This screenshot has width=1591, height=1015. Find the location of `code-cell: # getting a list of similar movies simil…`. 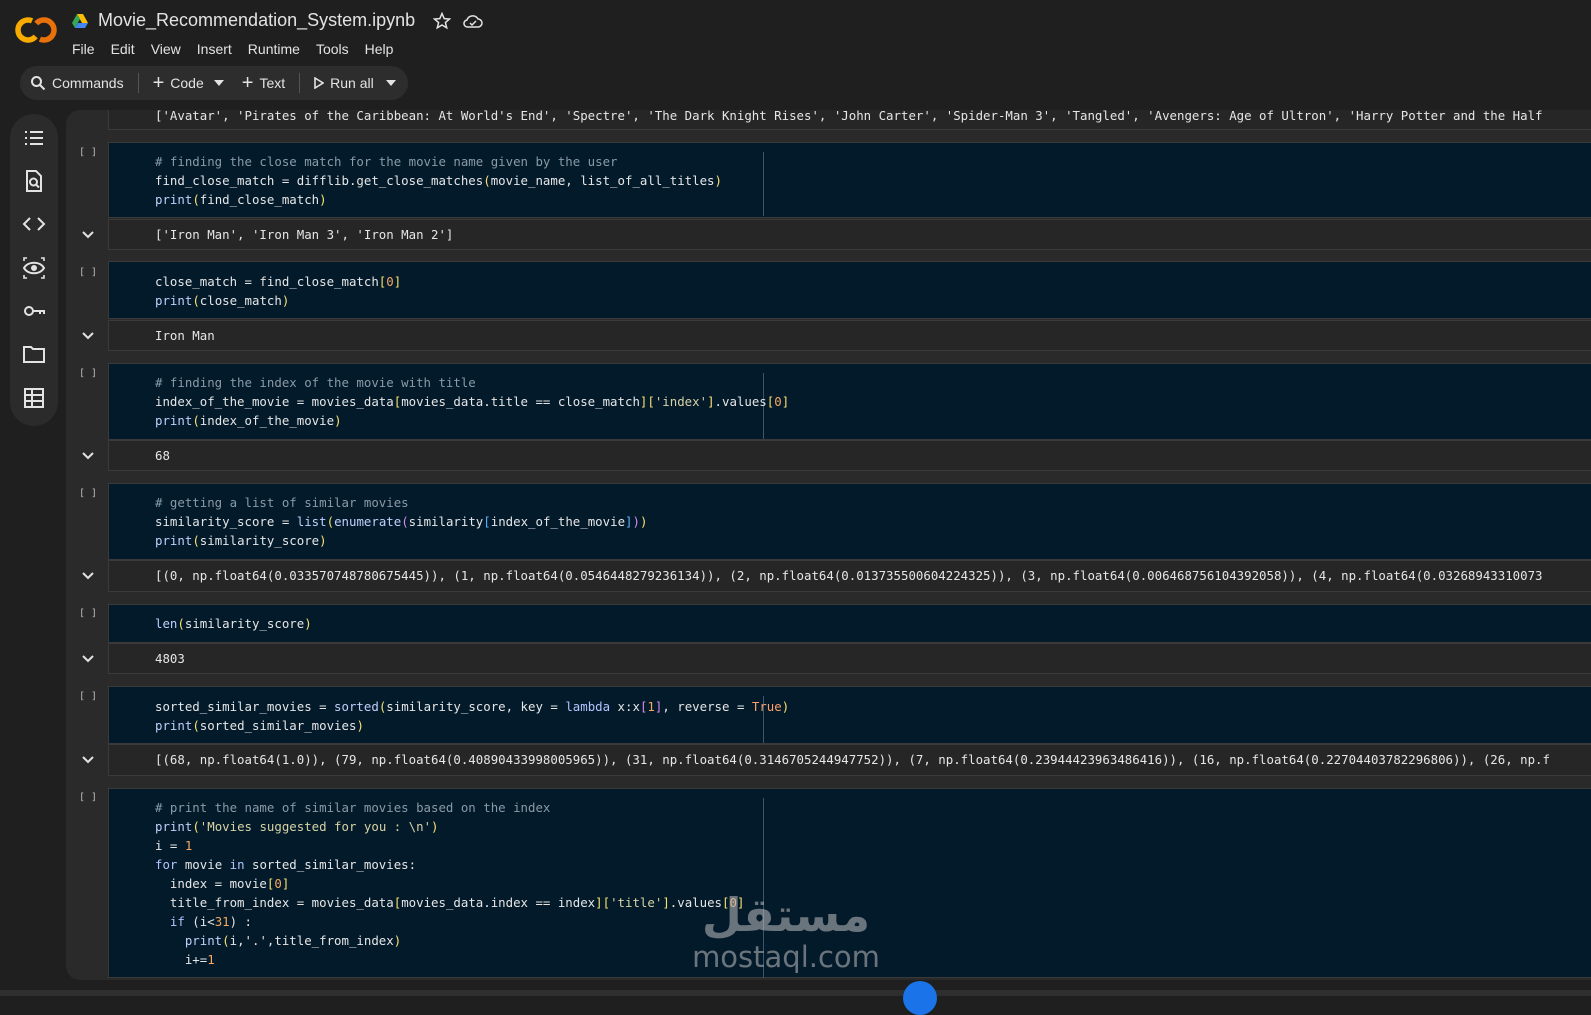

code-cell: # getting a list of similar movies simil… is located at coordinates (849, 521).